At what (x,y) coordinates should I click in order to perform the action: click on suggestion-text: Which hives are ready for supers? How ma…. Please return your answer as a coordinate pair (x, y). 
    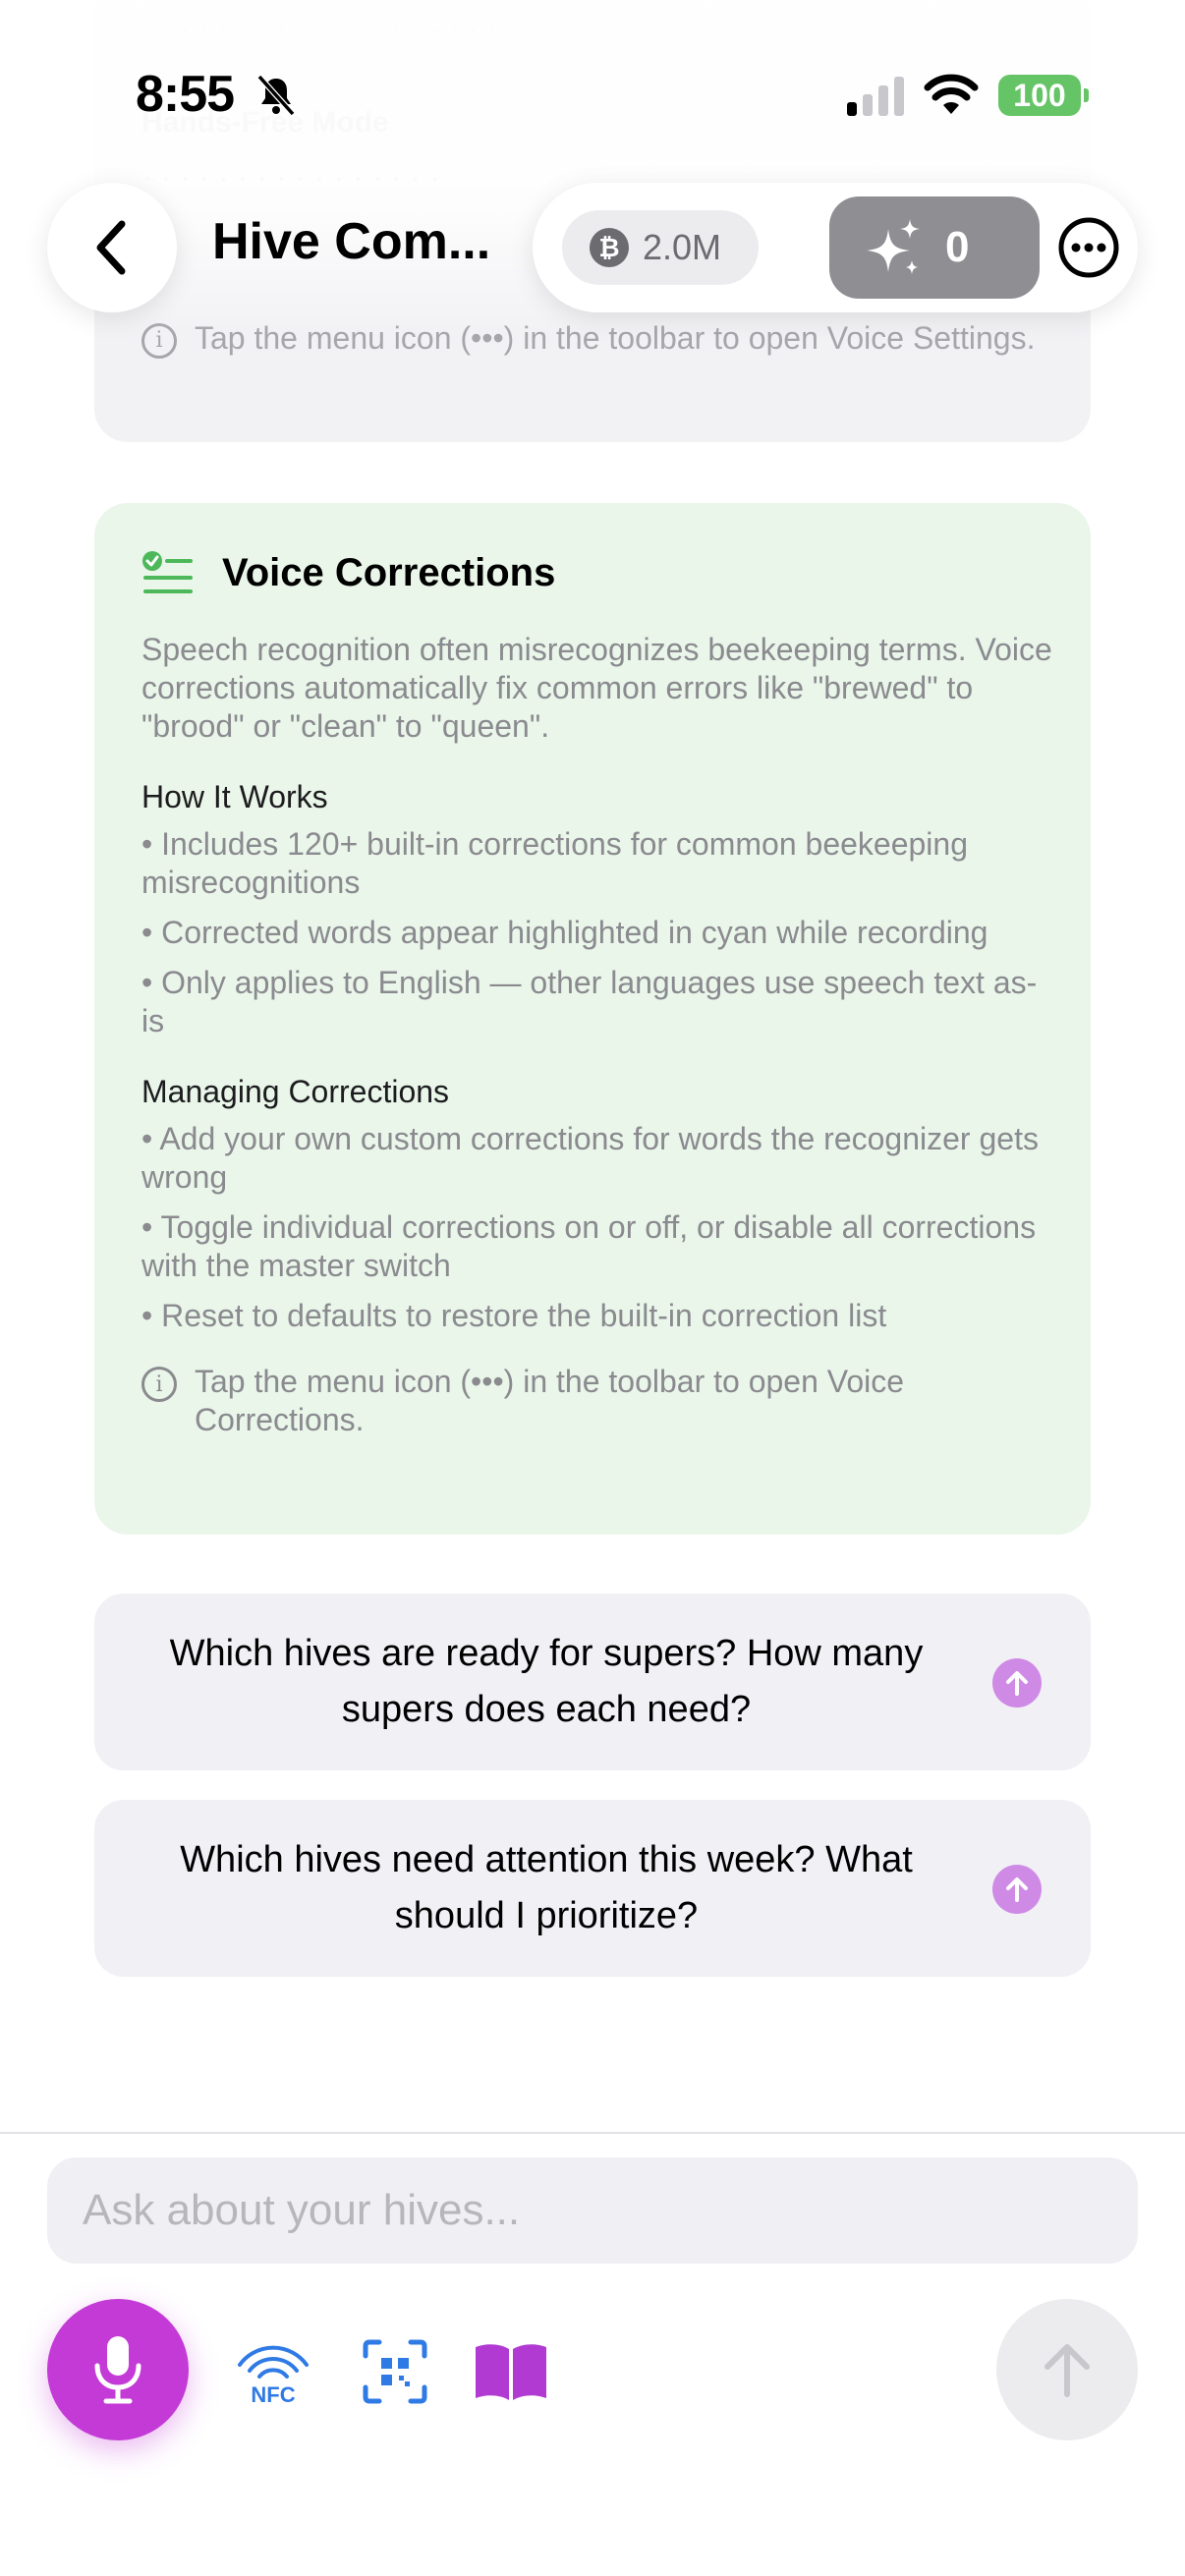
    Looking at the image, I should click on (546, 1681).